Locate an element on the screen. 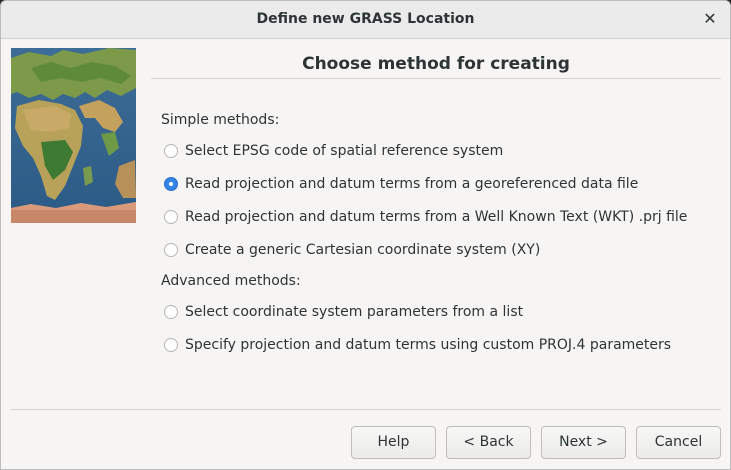 Image resolution: width=731 pixels, height=470 pixels. advanced-methods-label: Advanced methods: is located at coordinates (231, 281).